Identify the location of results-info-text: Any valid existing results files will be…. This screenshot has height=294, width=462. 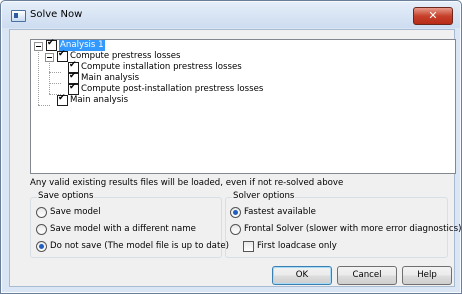
(187, 183).